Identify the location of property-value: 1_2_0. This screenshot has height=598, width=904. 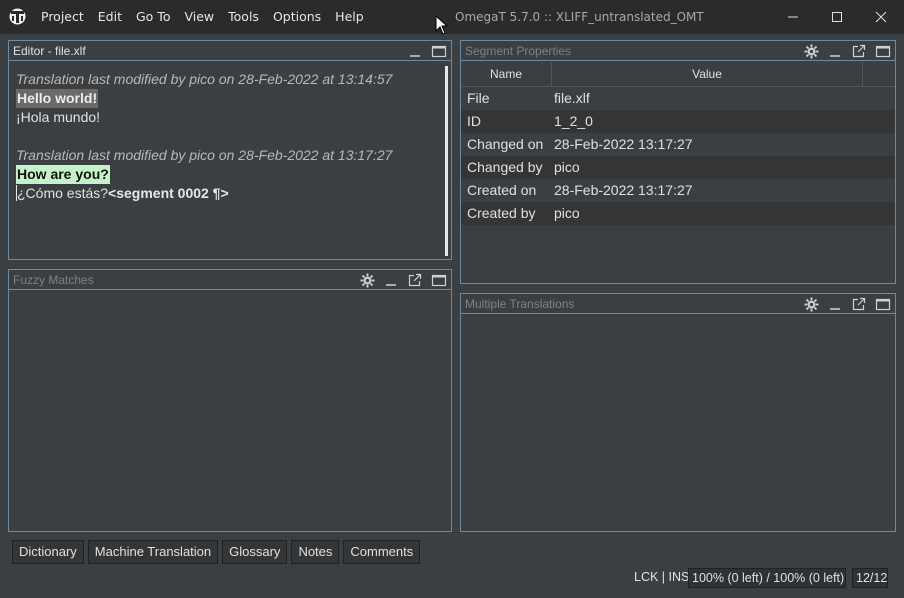
(573, 121).